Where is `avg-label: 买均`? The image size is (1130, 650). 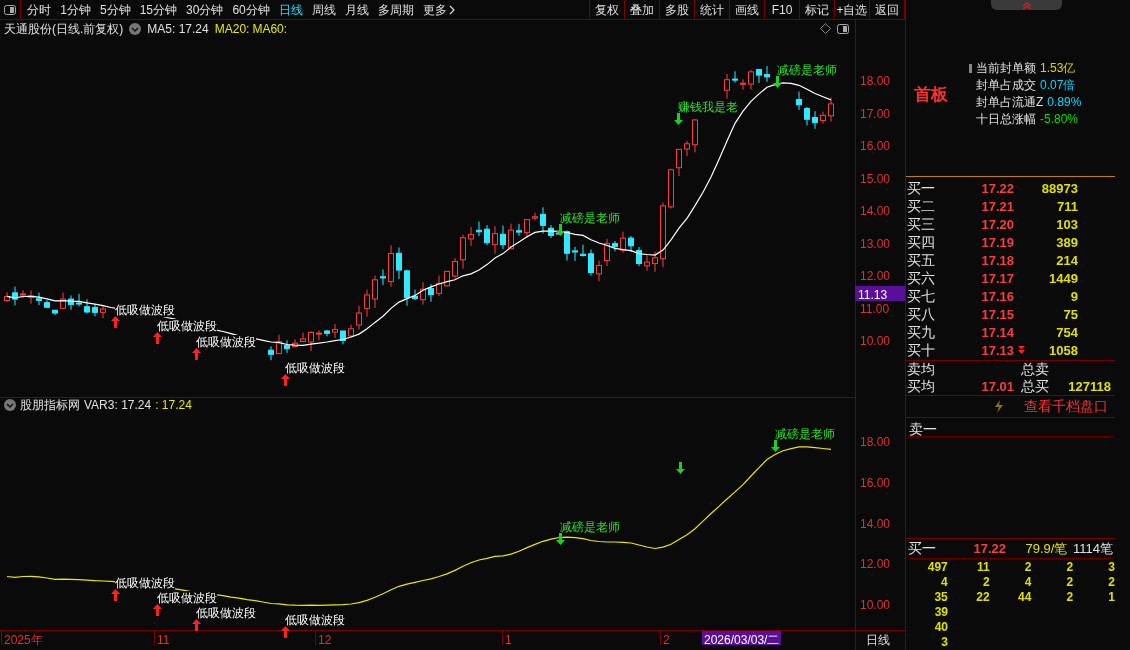 avg-label: 买均 is located at coordinates (921, 387).